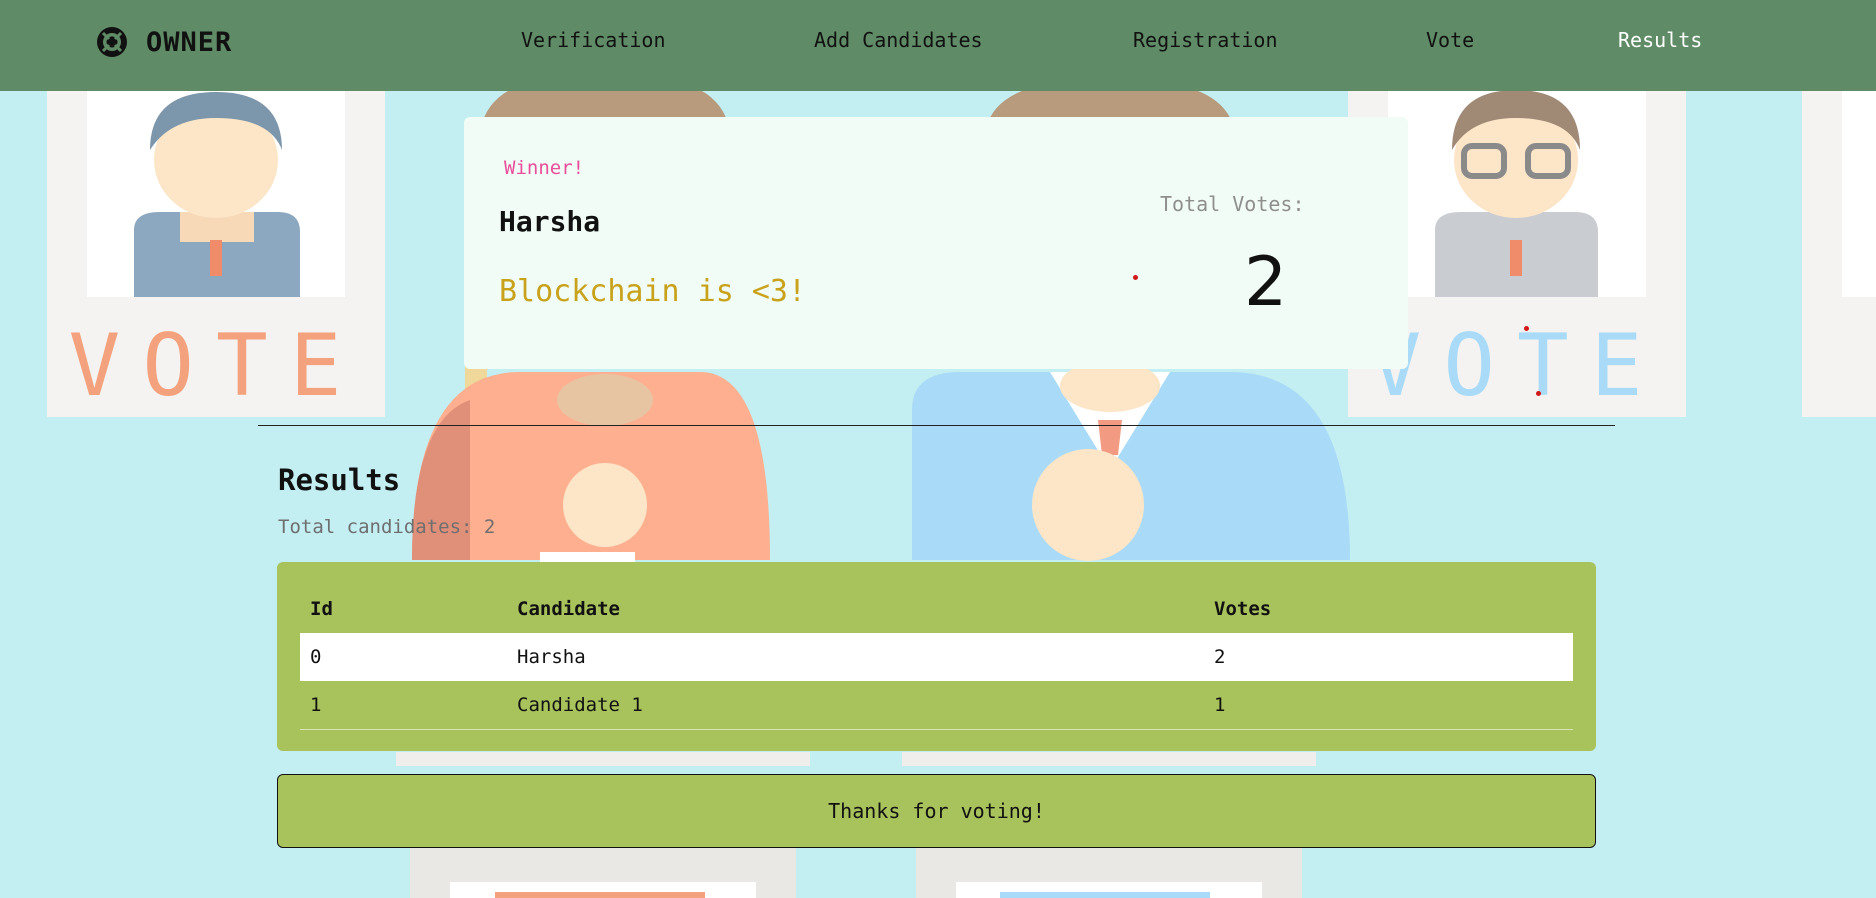 Image resolution: width=1876 pixels, height=898 pixels. I want to click on cell-candidate: Harsha, so click(855, 657).